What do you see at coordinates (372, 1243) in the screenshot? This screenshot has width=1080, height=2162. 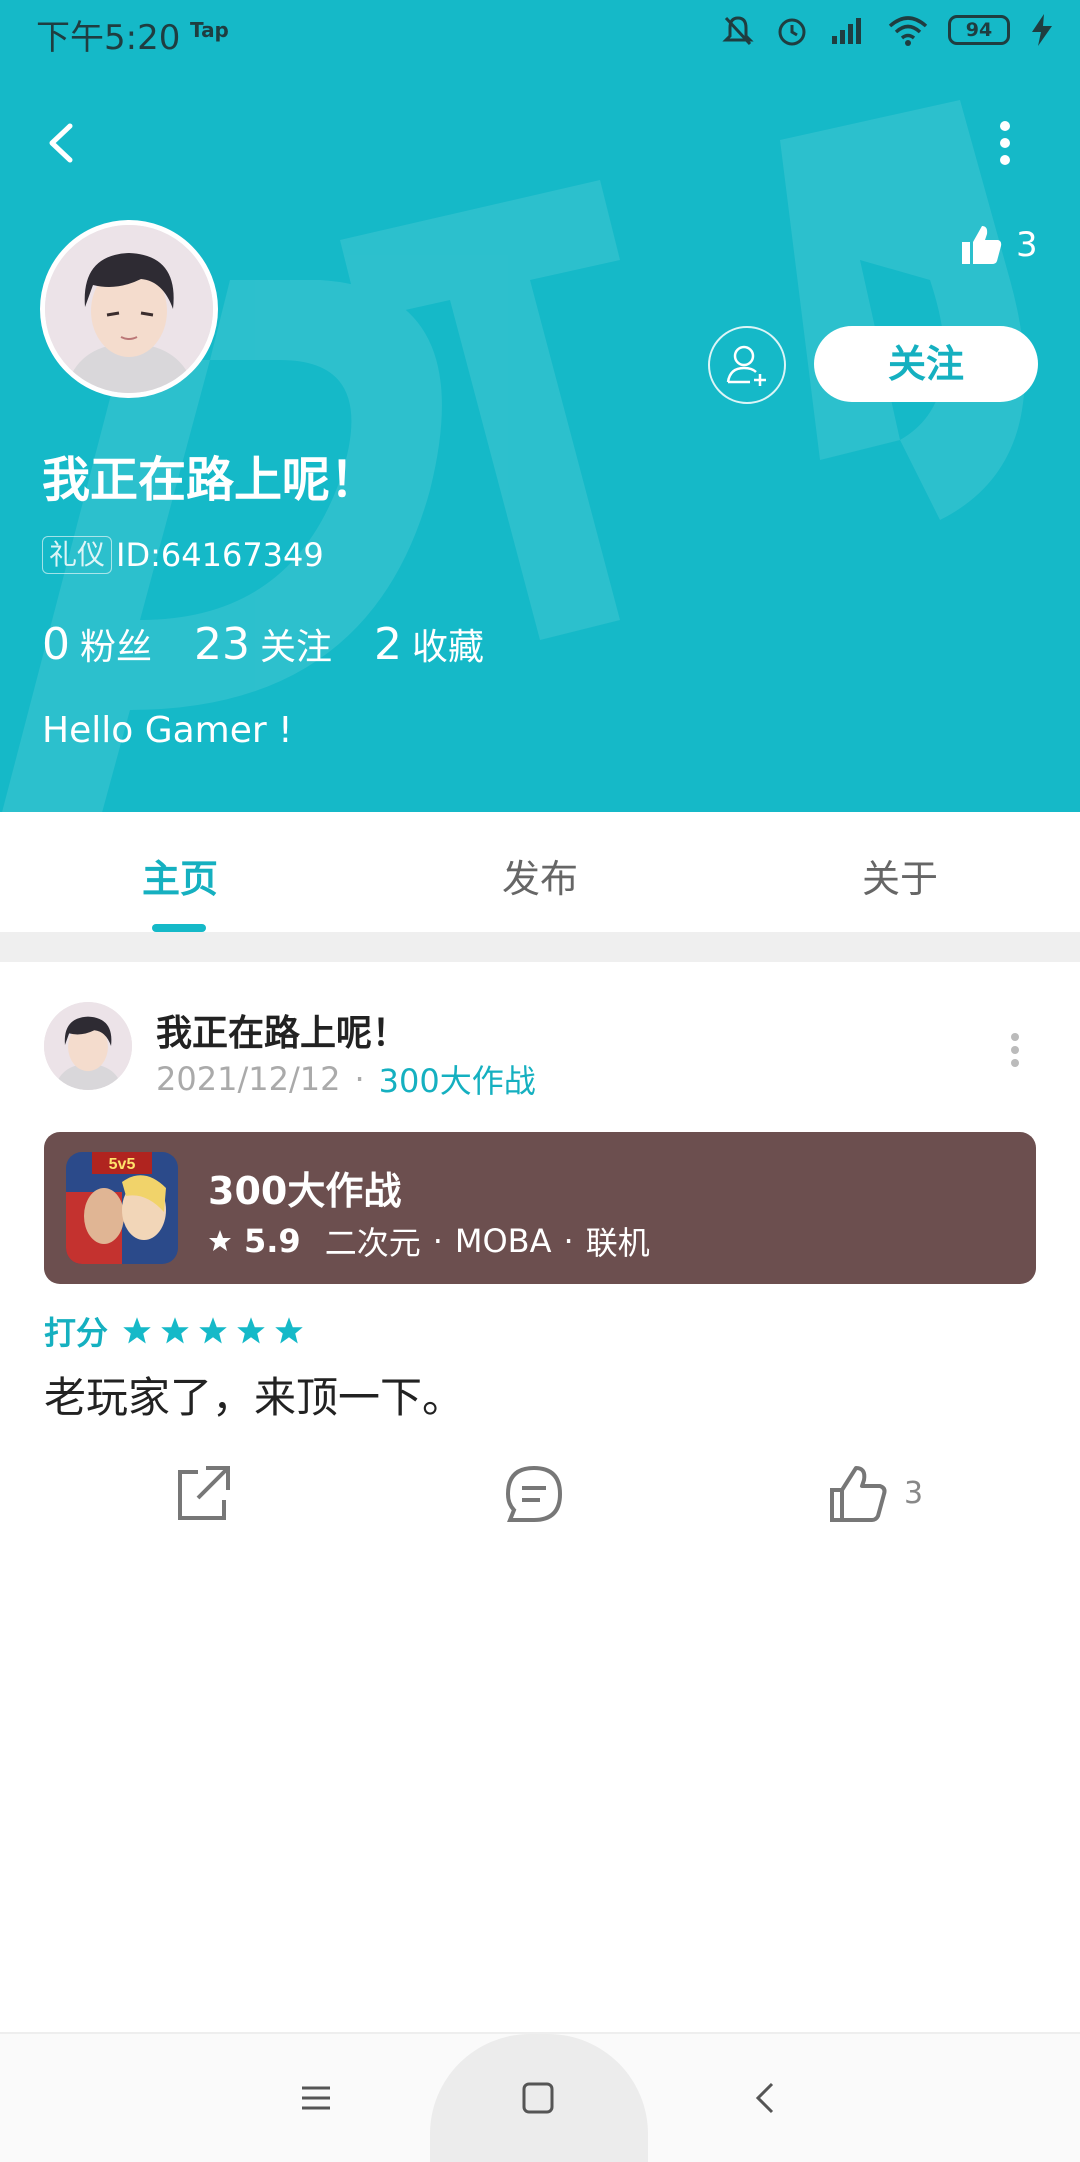 I see `game-tag: 二次元` at bounding box center [372, 1243].